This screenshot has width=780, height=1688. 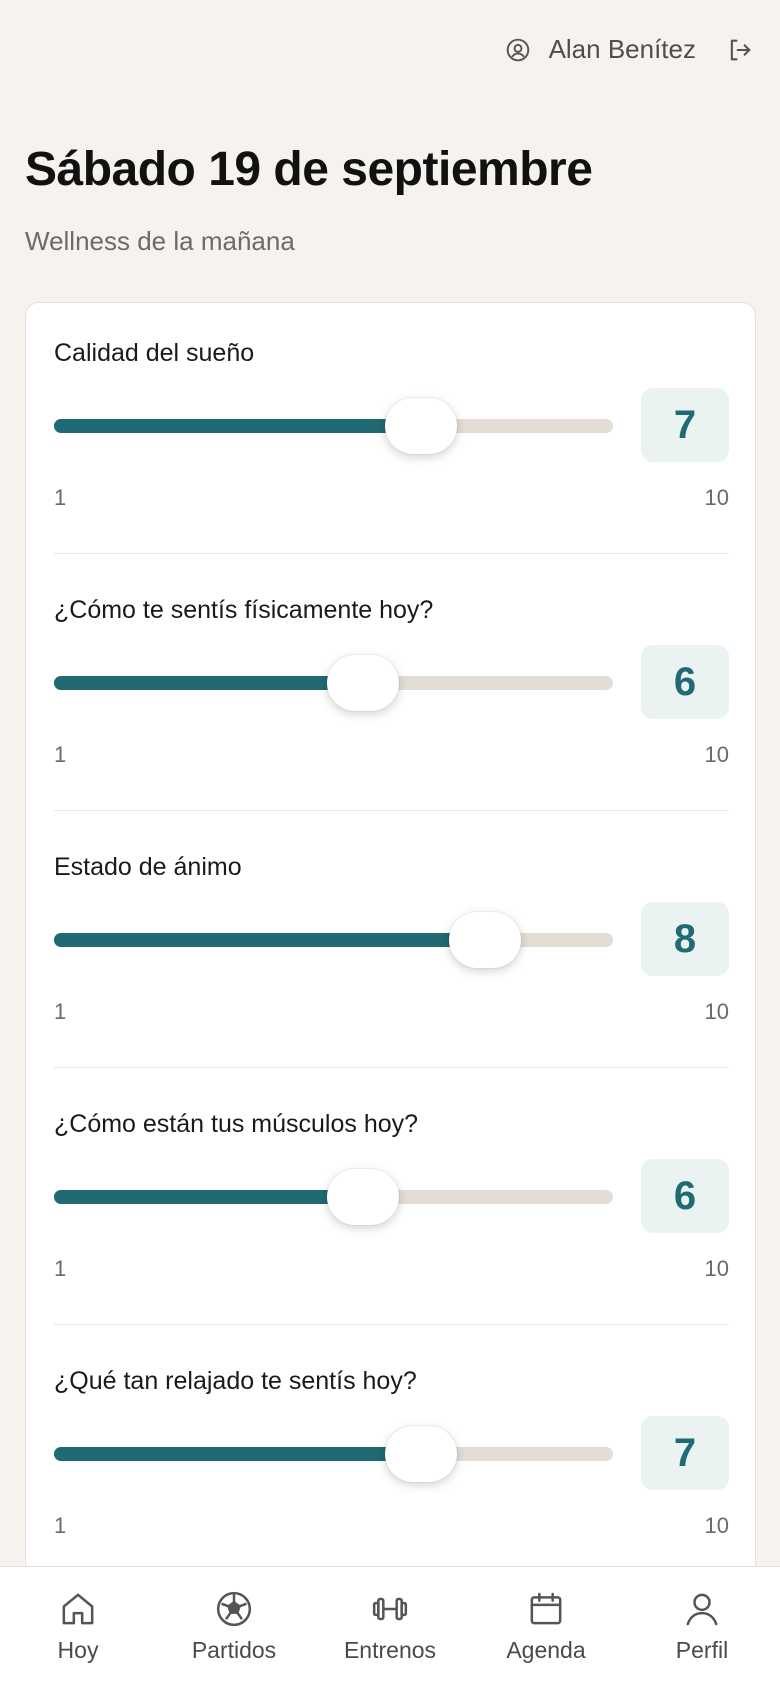 I want to click on nav-label: Perfil, so click(x=702, y=1650).